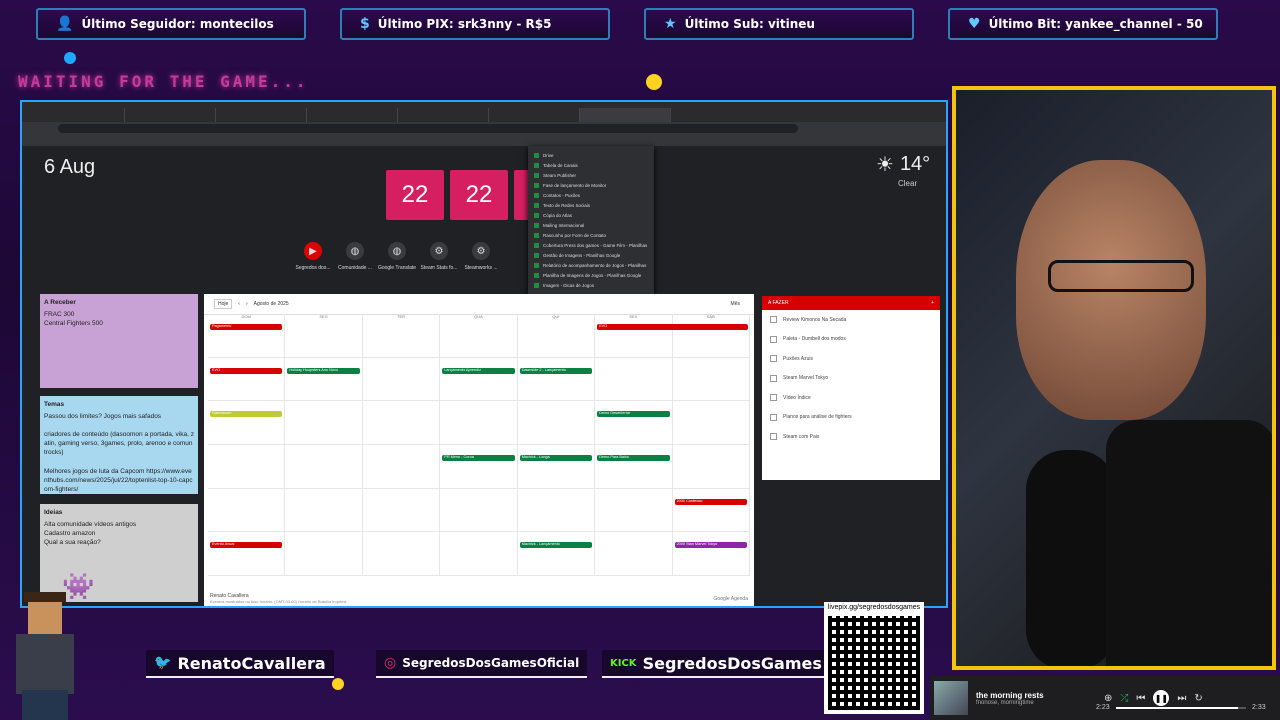 This screenshot has width=1280, height=720. What do you see at coordinates (324, 379) in the screenshot?
I see `calendar-day: Holiday Hoopsters Ano Novo` at bounding box center [324, 379].